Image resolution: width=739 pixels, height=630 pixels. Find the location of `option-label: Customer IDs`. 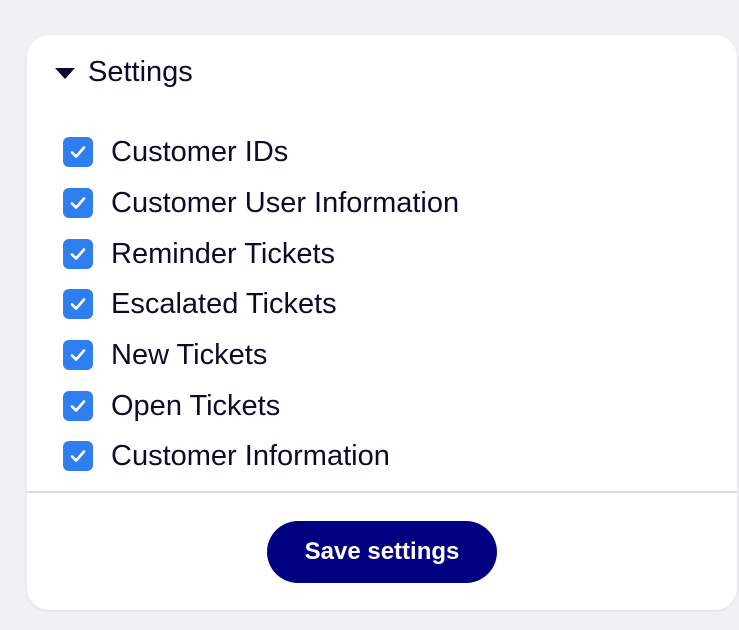

option-label: Customer IDs is located at coordinates (200, 152).